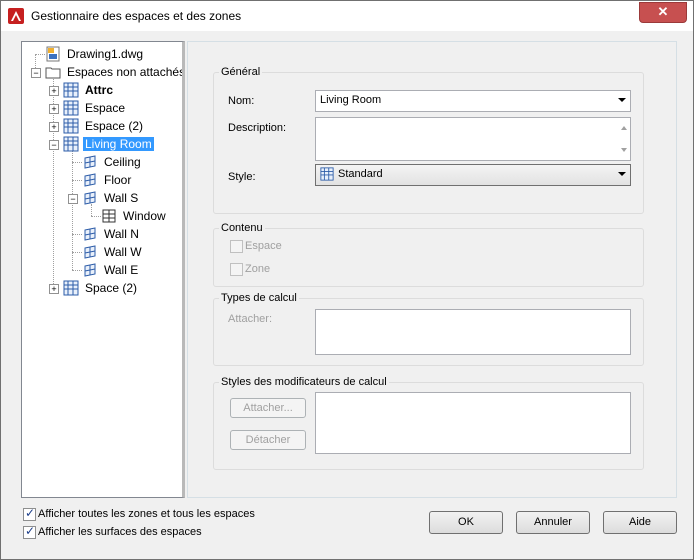  Describe the element at coordinates (123, 252) in the screenshot. I see `tree-item-label: Wall W` at that location.